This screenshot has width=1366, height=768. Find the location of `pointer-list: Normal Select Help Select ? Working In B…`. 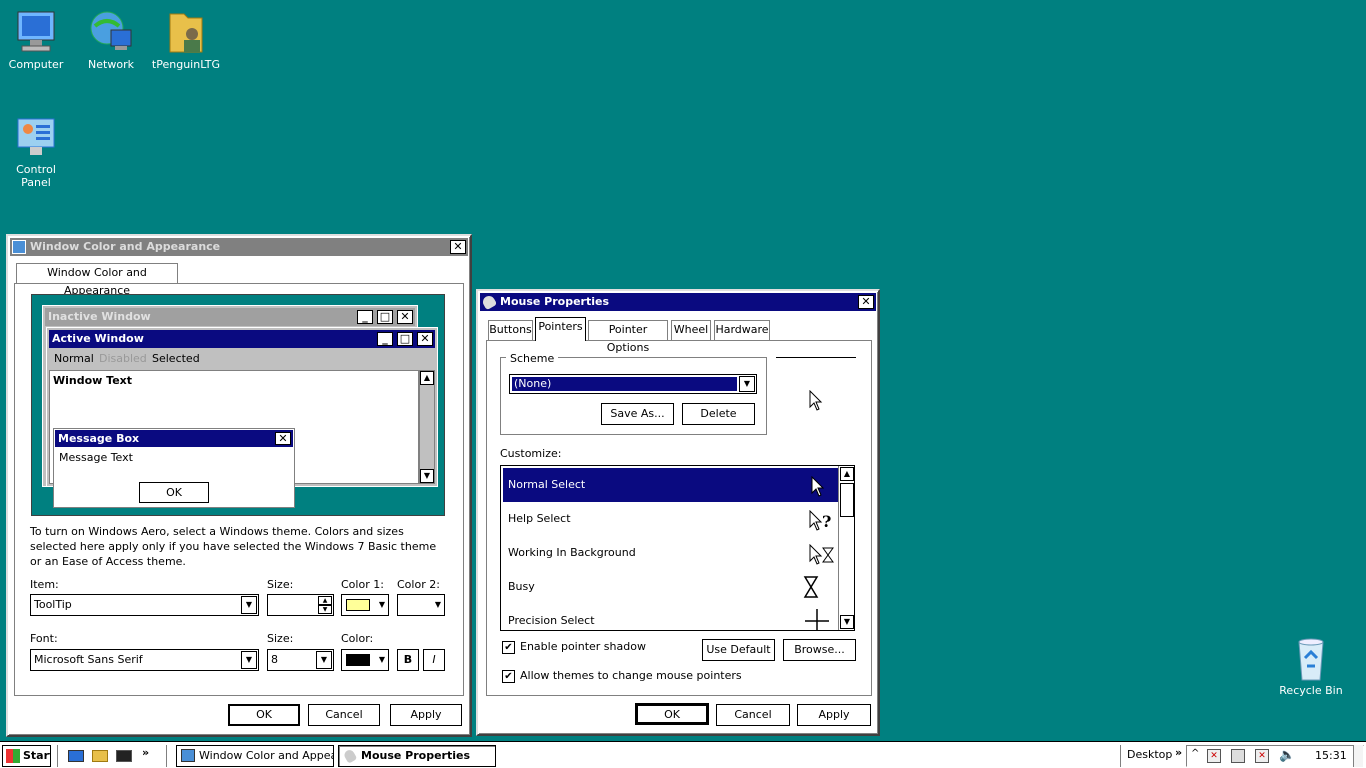

pointer-list: Normal Select Help Select ? Working In B… is located at coordinates (677, 548).